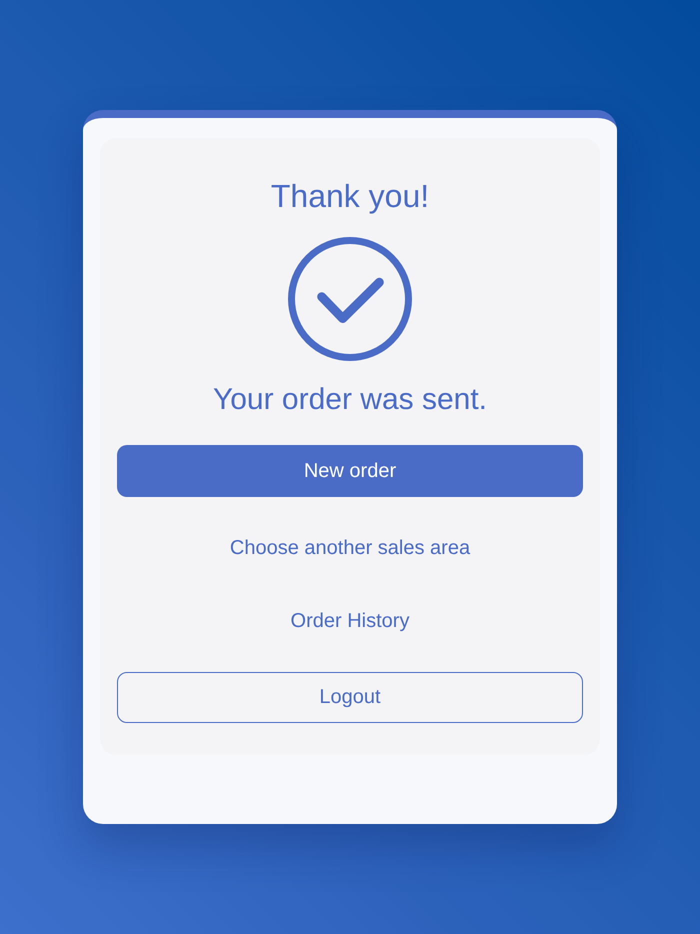  I want to click on confirmation-title: Thank you!, so click(350, 196).